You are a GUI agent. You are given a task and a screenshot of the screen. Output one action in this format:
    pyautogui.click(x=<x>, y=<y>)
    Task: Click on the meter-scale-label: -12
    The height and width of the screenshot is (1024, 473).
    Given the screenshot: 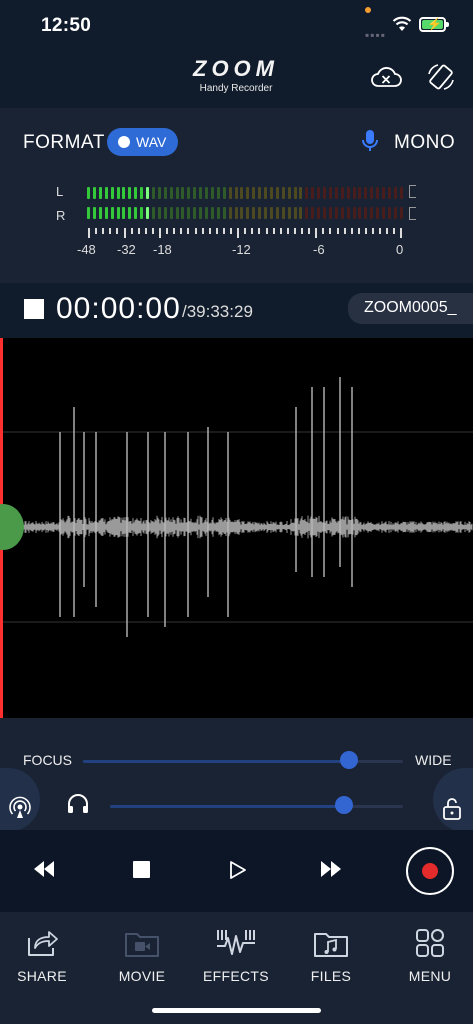 What is the action you would take?
    pyautogui.click(x=241, y=249)
    